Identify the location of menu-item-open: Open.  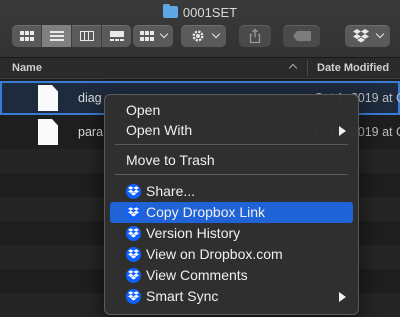
(231, 110).